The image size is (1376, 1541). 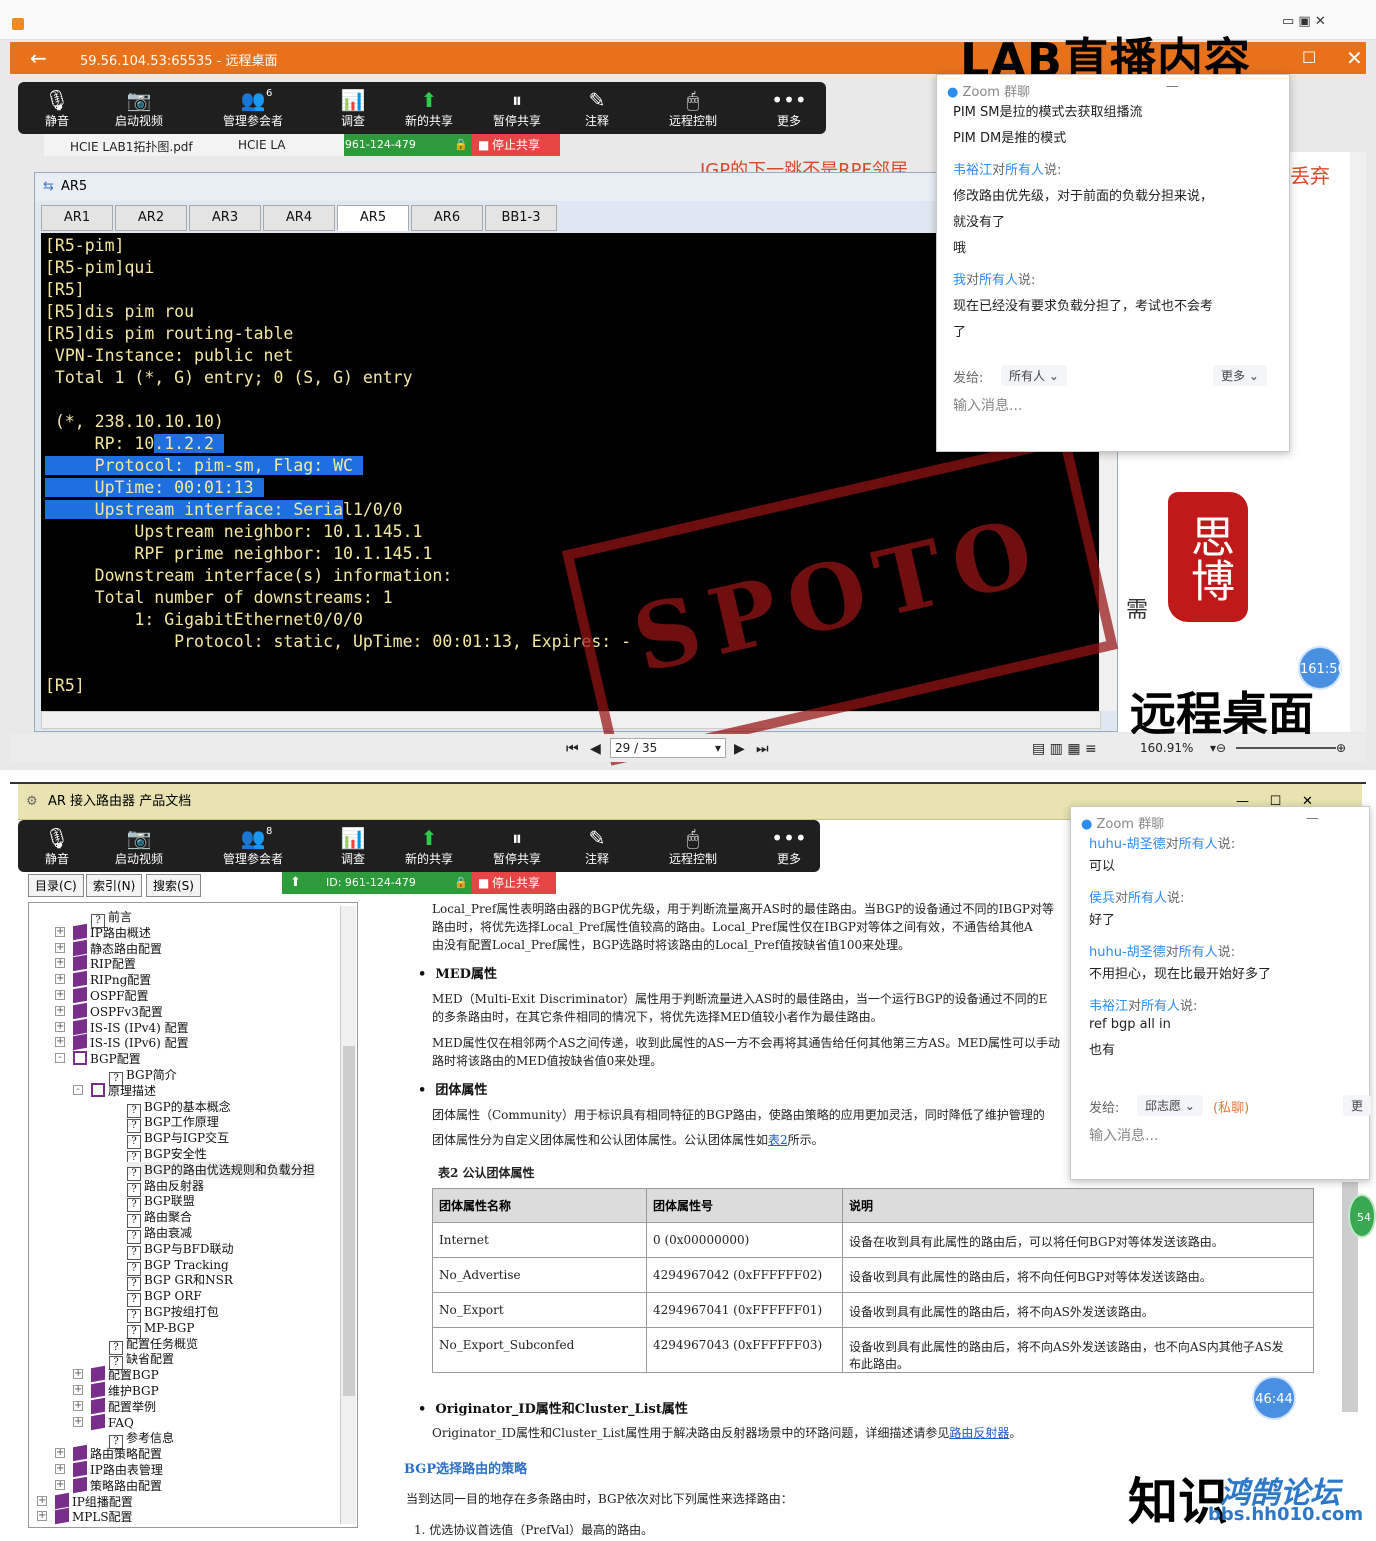 What do you see at coordinates (572, 749) in the screenshot?
I see `first-page-icon: ⏮` at bounding box center [572, 749].